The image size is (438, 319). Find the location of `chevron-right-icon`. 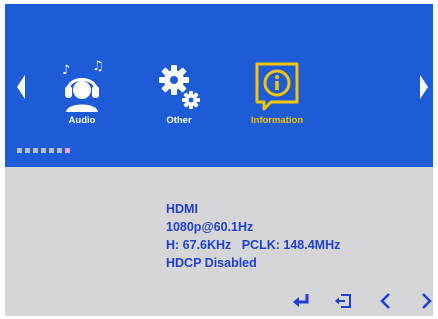

chevron-right-icon is located at coordinates (427, 301).